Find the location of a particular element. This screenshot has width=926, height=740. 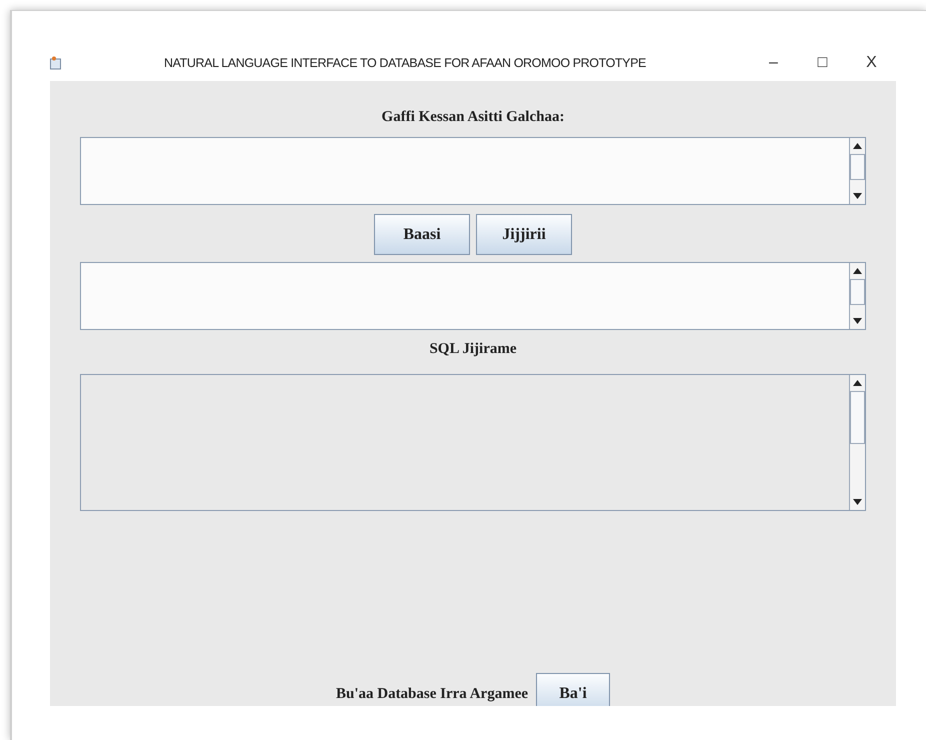

window-control: X is located at coordinates (871, 63).